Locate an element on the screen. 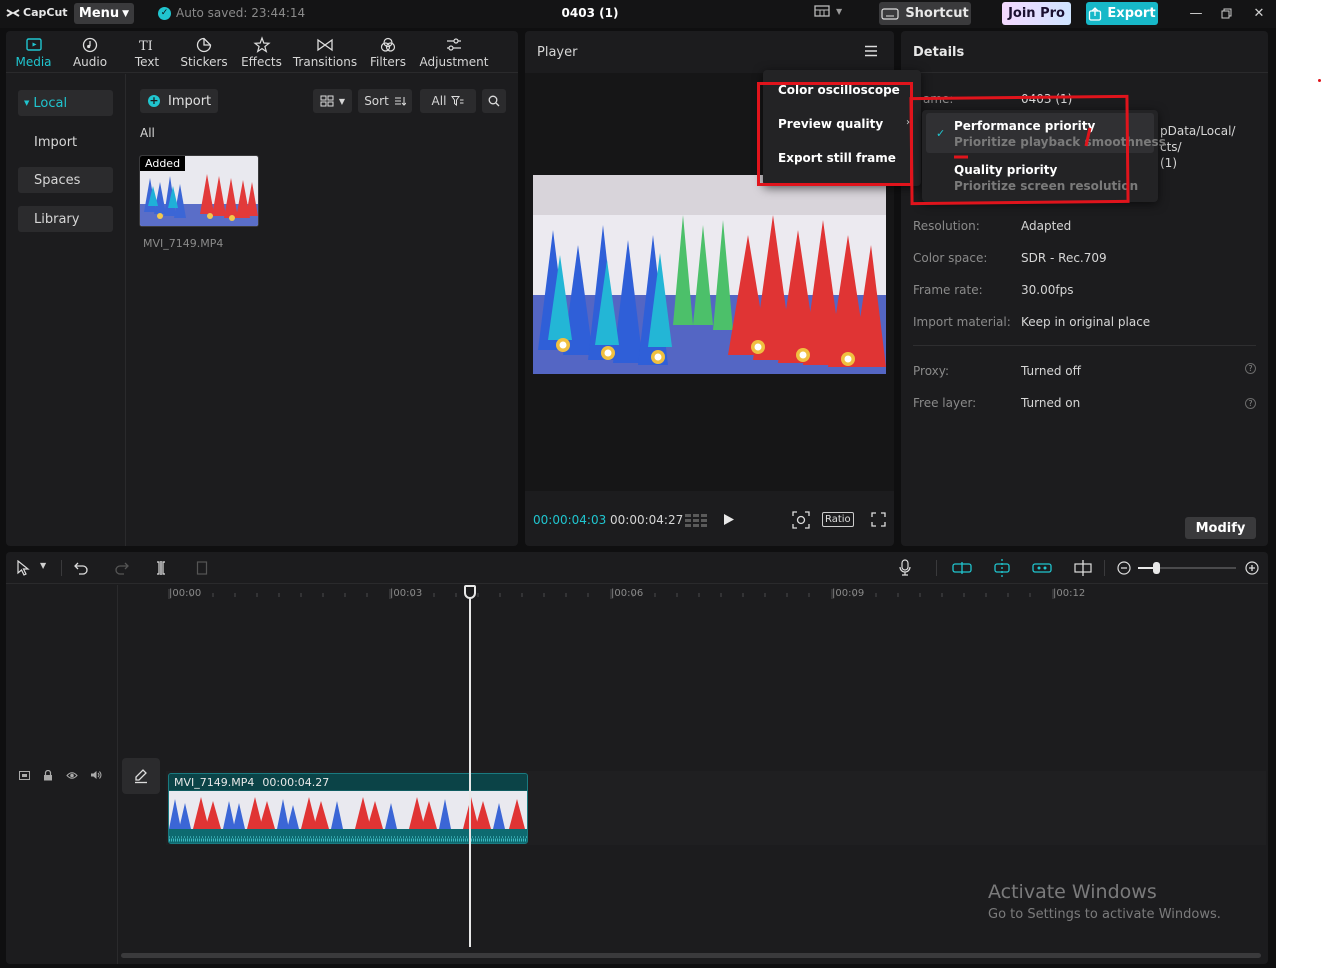 This screenshot has width=1323, height=968. sort-button: Sort is located at coordinates (385, 101).